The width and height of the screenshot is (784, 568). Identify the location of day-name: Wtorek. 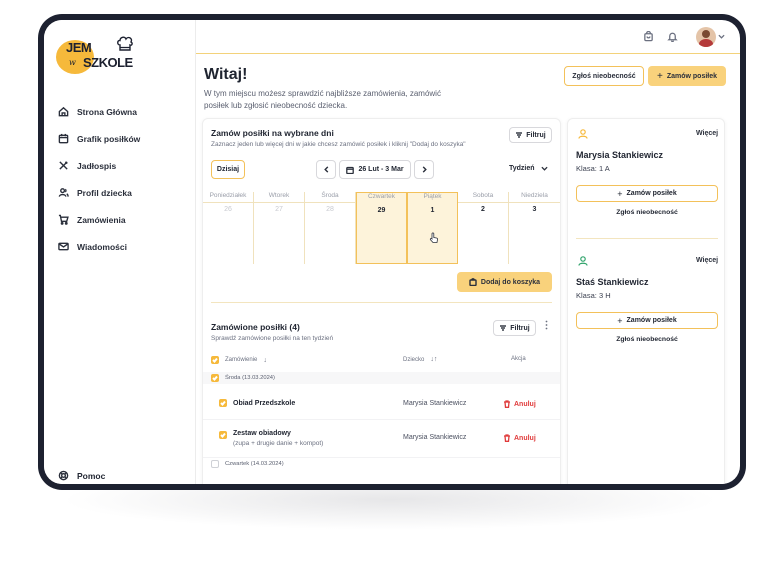
(279, 195).